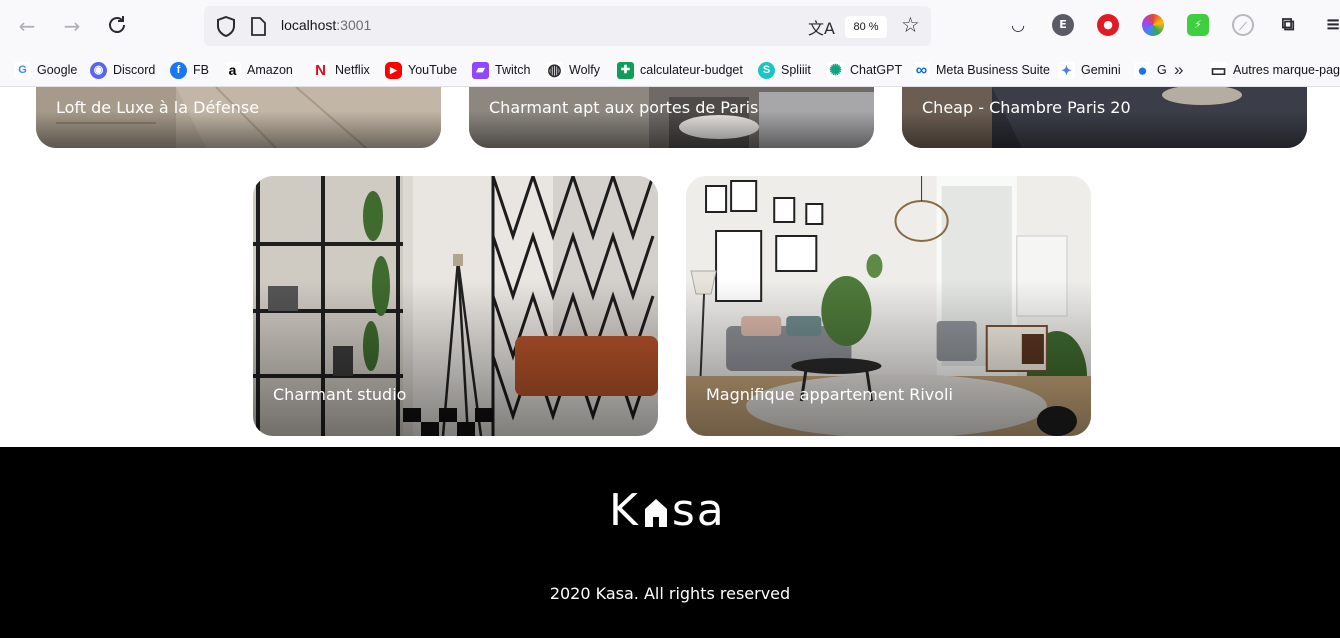  I want to click on folder-icon: ▭, so click(1218, 70).